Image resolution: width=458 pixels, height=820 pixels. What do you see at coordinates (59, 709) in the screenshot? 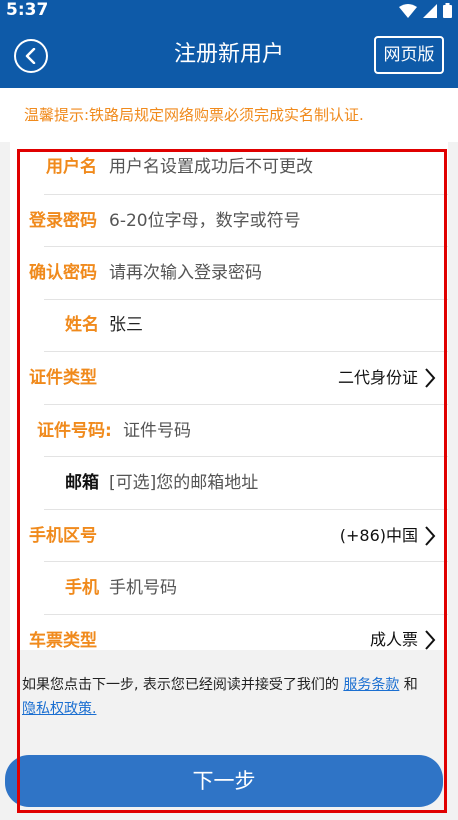
I see `privacy-policy-link: 隐私权政策.` at bounding box center [59, 709].